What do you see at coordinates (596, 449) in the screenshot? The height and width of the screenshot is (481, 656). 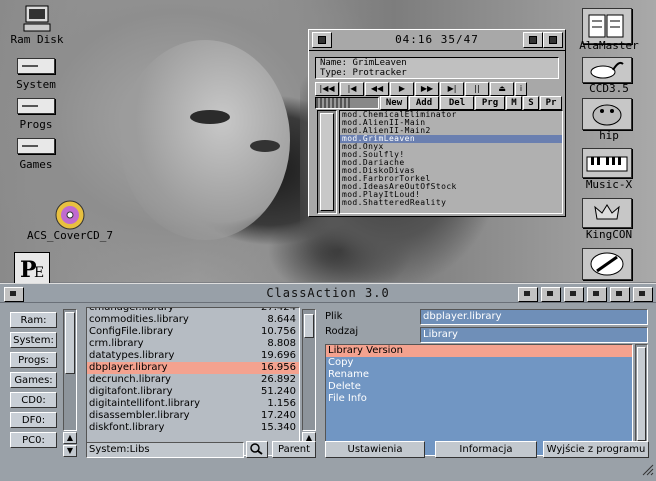 I see `exit-button: Wyjście z programu` at bounding box center [596, 449].